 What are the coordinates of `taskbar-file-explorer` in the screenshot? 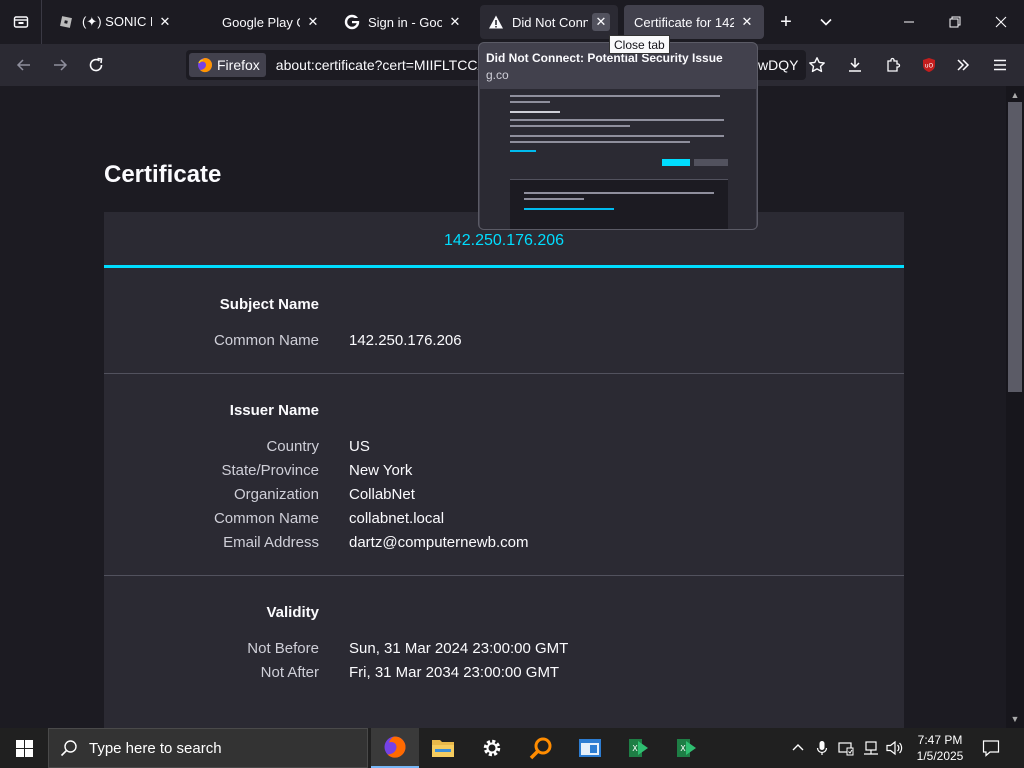 It's located at (443, 748).